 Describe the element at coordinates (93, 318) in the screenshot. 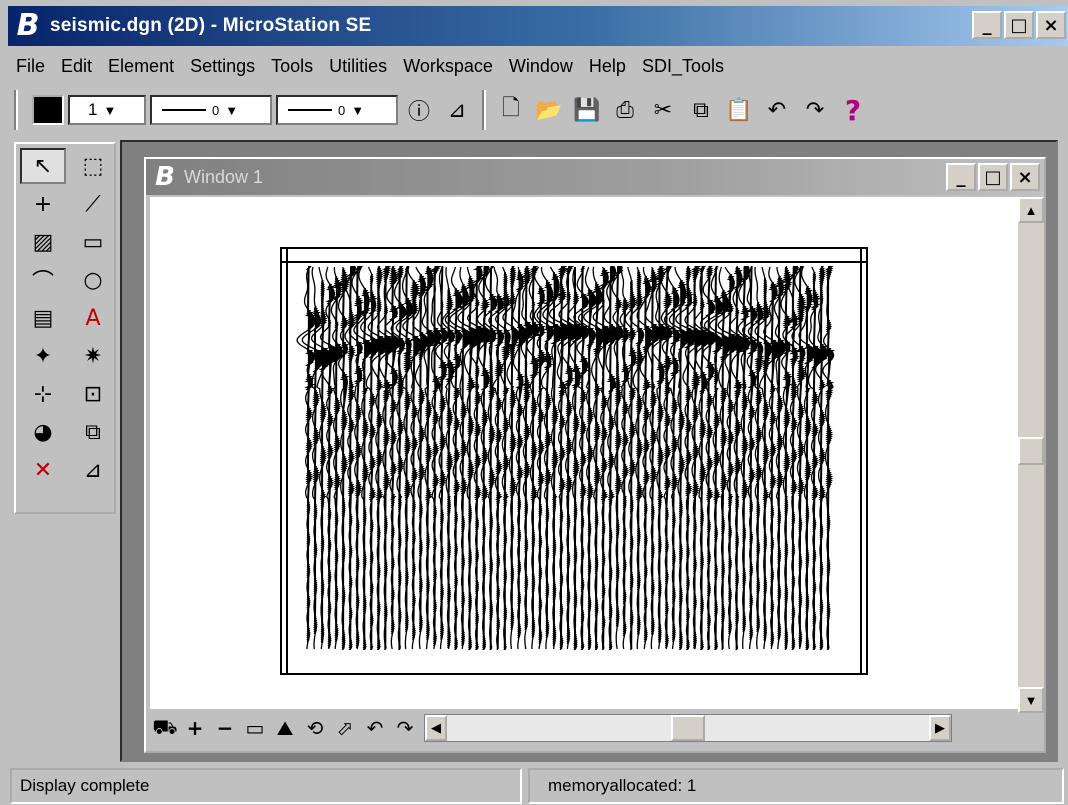

I see `text-tool: A` at that location.